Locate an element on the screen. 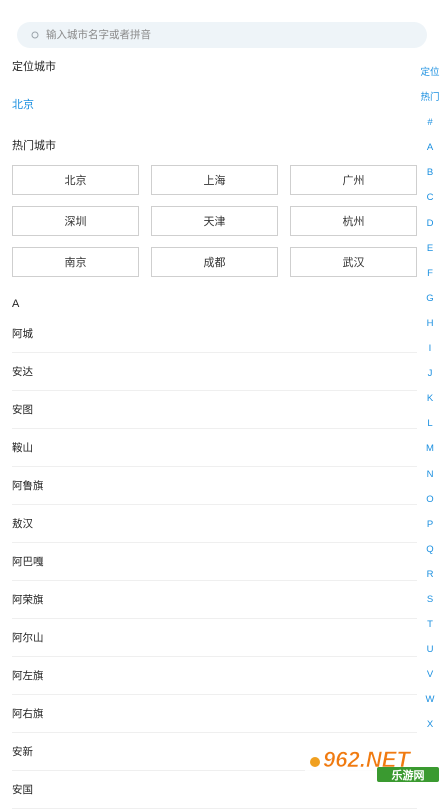 This screenshot has height=809, width=444. watermark-logo: 962.NET 乐游网 is located at coordinates (373, 762).